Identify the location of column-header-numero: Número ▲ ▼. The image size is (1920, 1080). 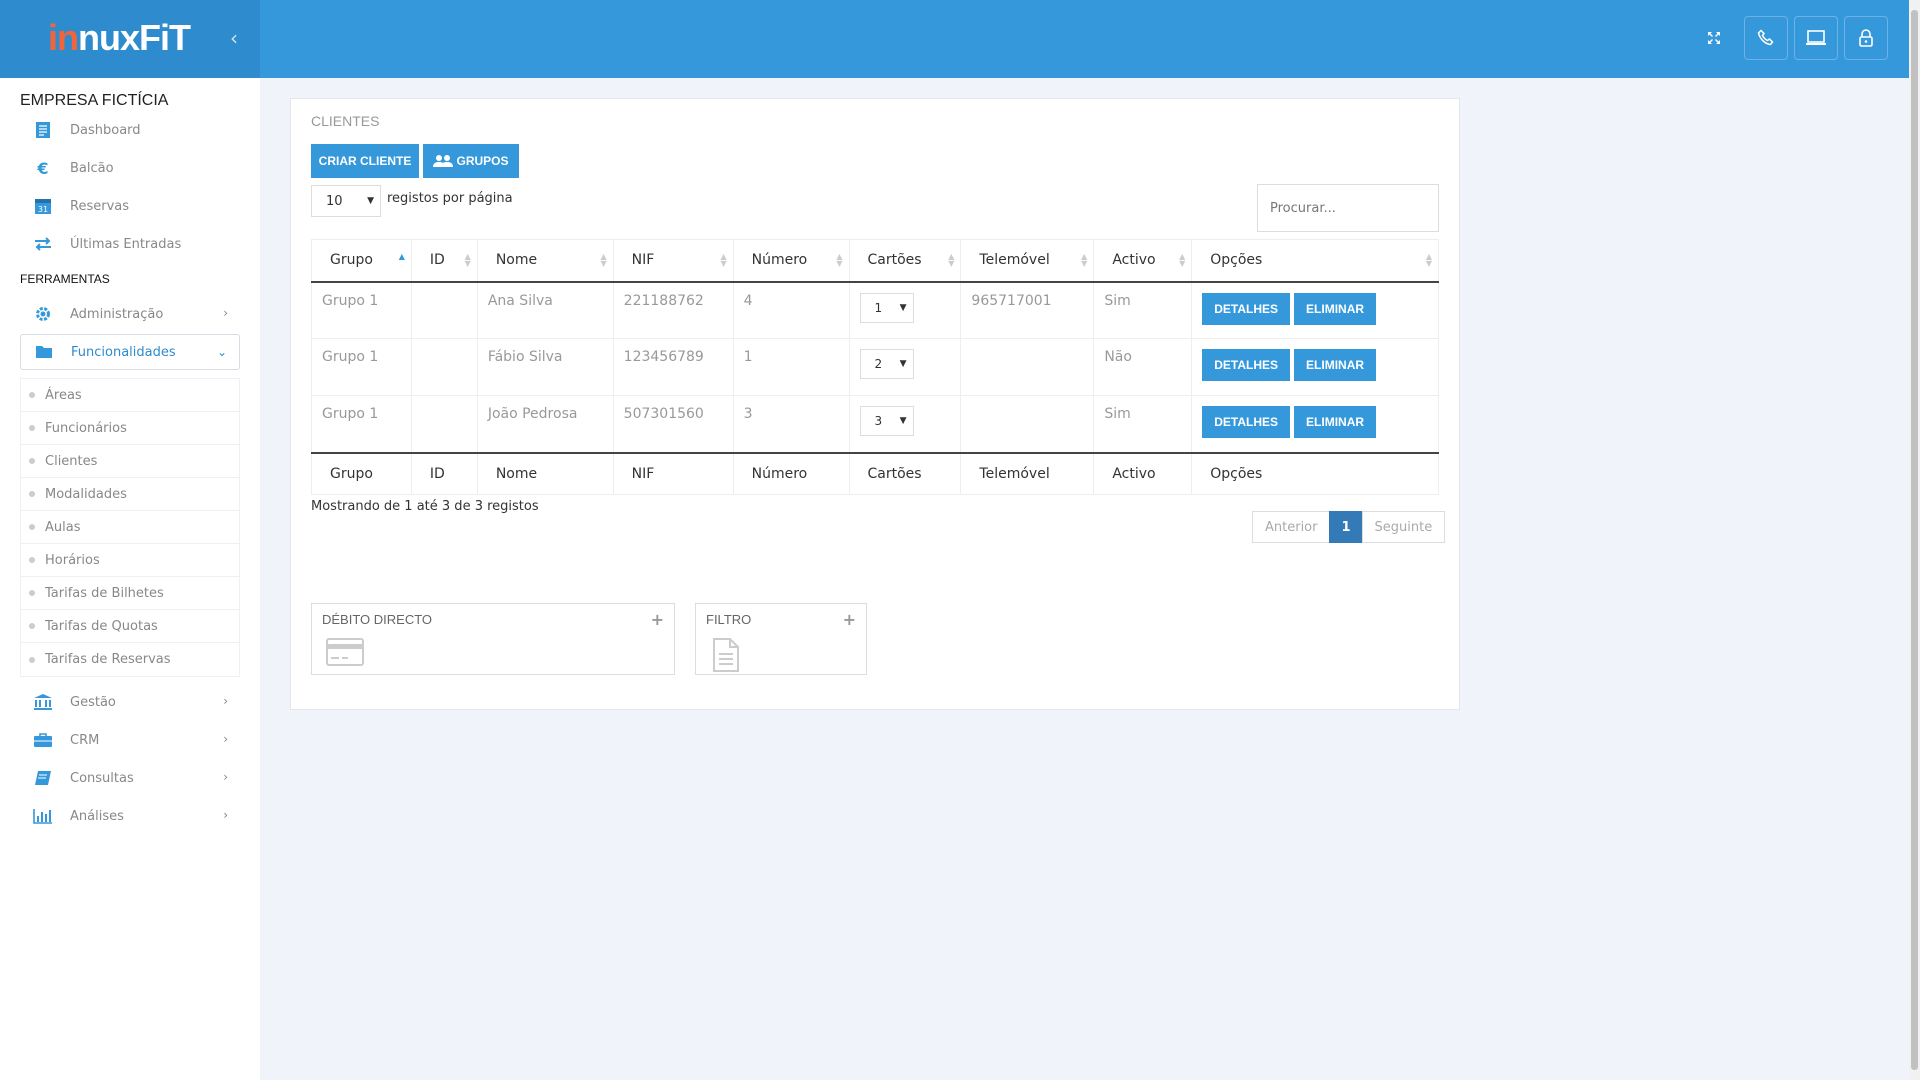
(791, 261).